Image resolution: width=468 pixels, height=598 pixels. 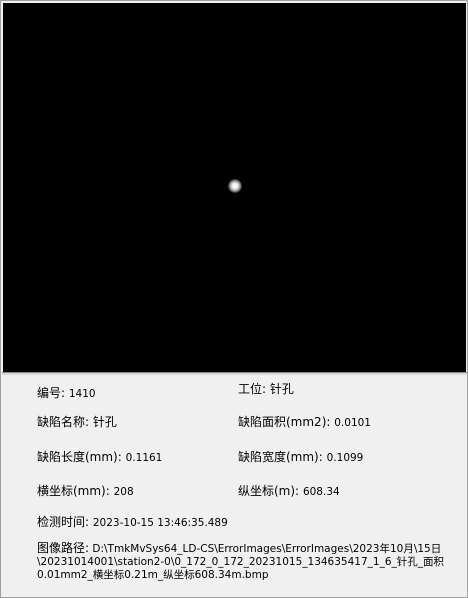 I want to click on defect-length-field: 缺陷长度(mm): 0.1161, so click(x=99, y=457).